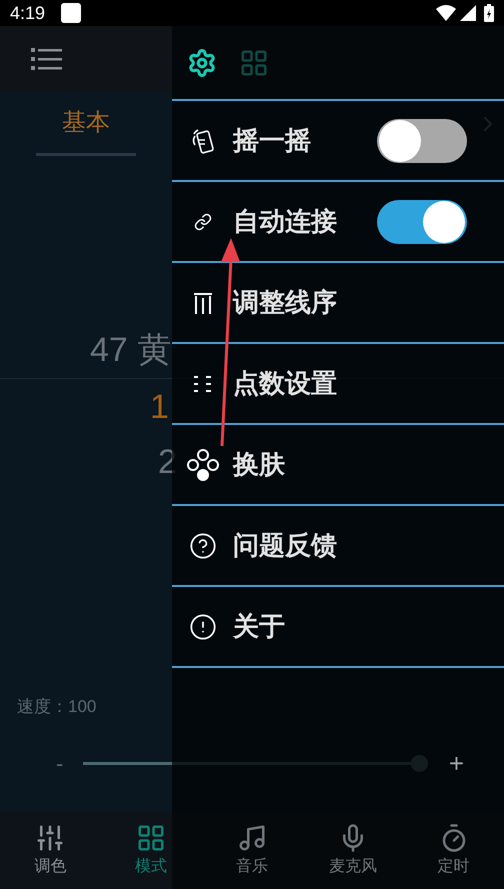 The image size is (504, 889). What do you see at coordinates (352, 866) in the screenshot?
I see `nav-label: 麦克风` at bounding box center [352, 866].